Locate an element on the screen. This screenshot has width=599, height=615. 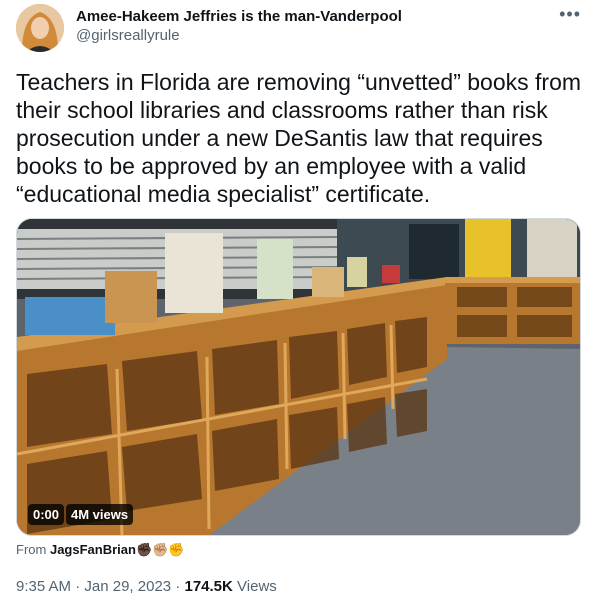
tweet-date: Jan 29, 2023 is located at coordinates (127, 586).